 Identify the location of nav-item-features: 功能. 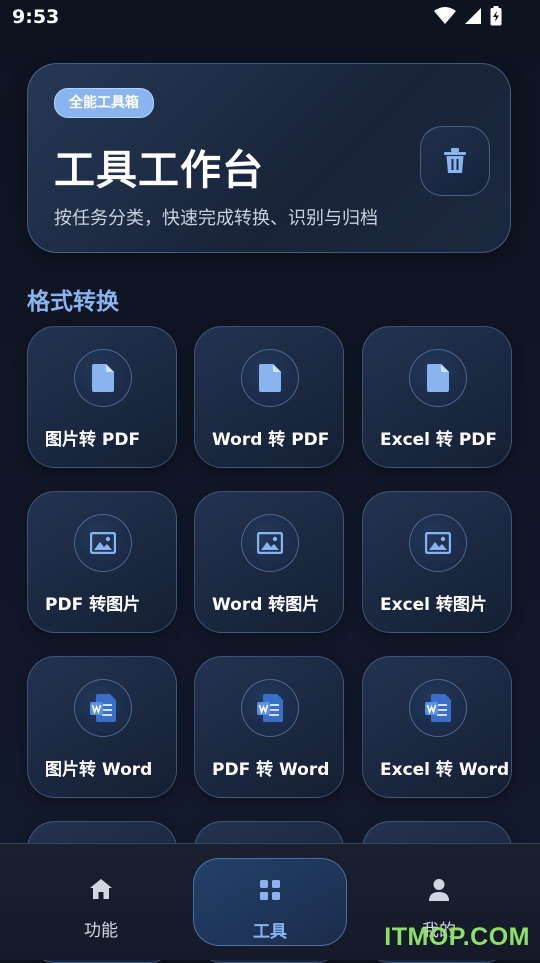
(101, 902).